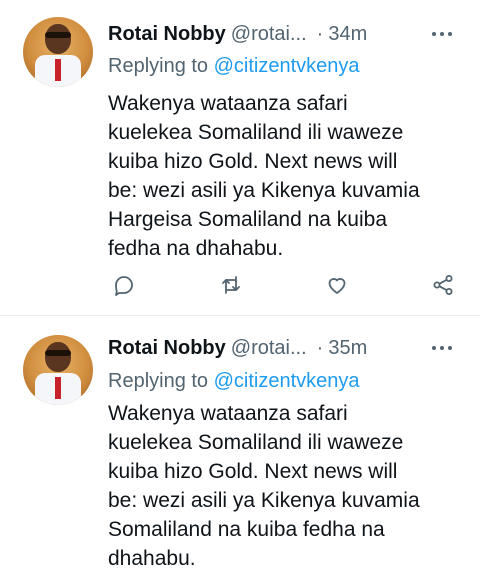 The width and height of the screenshot is (480, 574). I want to click on tweet-line: dhahabu., so click(152, 558).